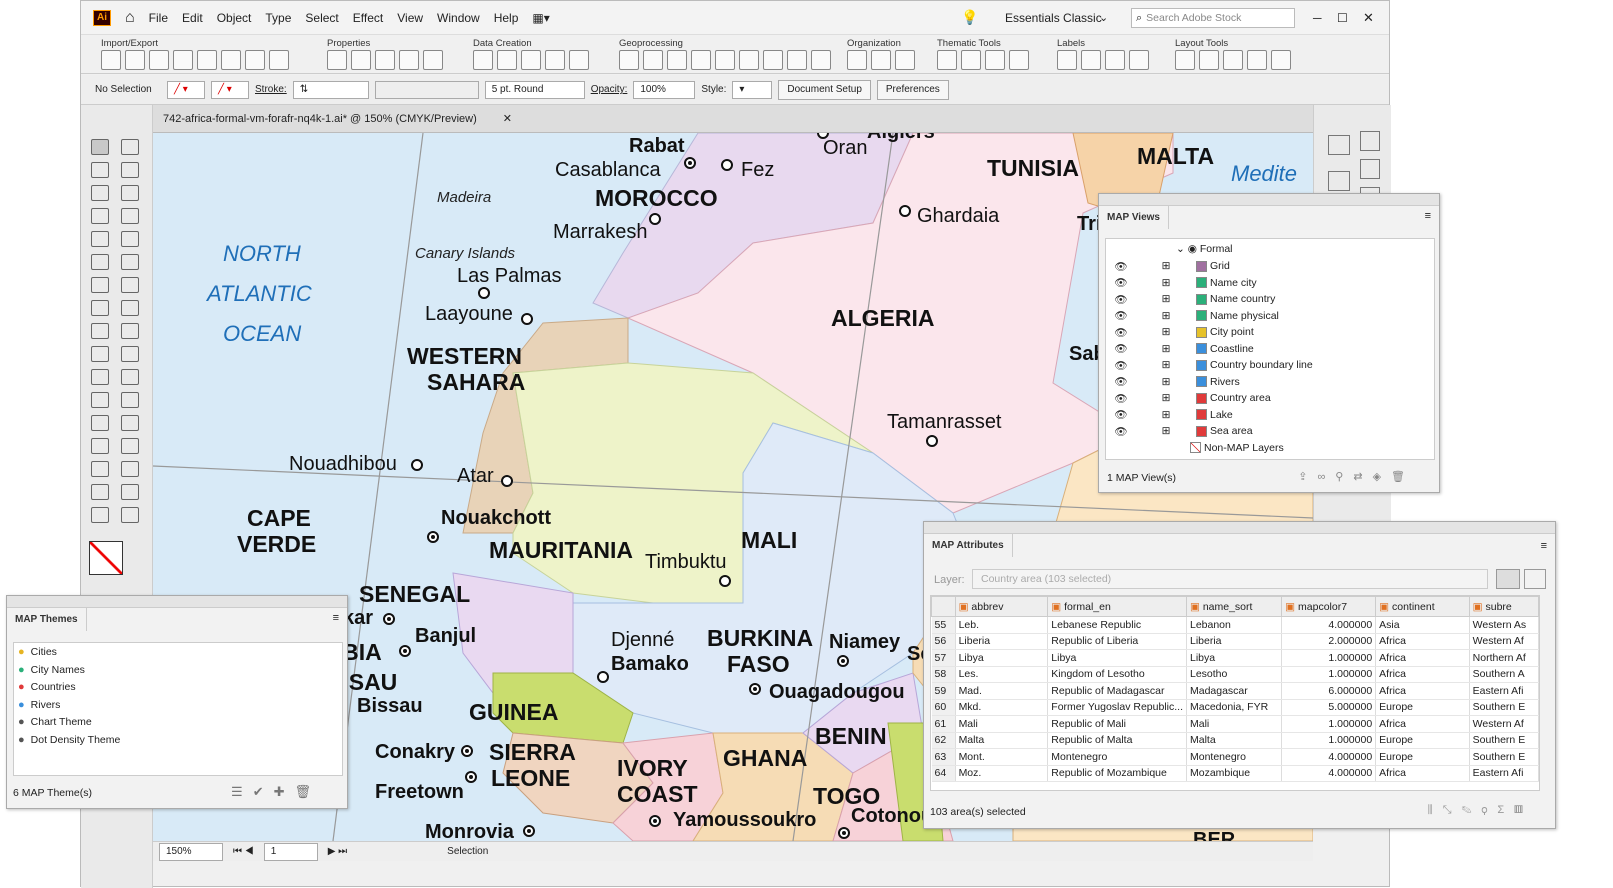 The height and width of the screenshot is (888, 1613). Describe the element at coordinates (912, 89) in the screenshot. I see `preferences-button: Preferences` at that location.